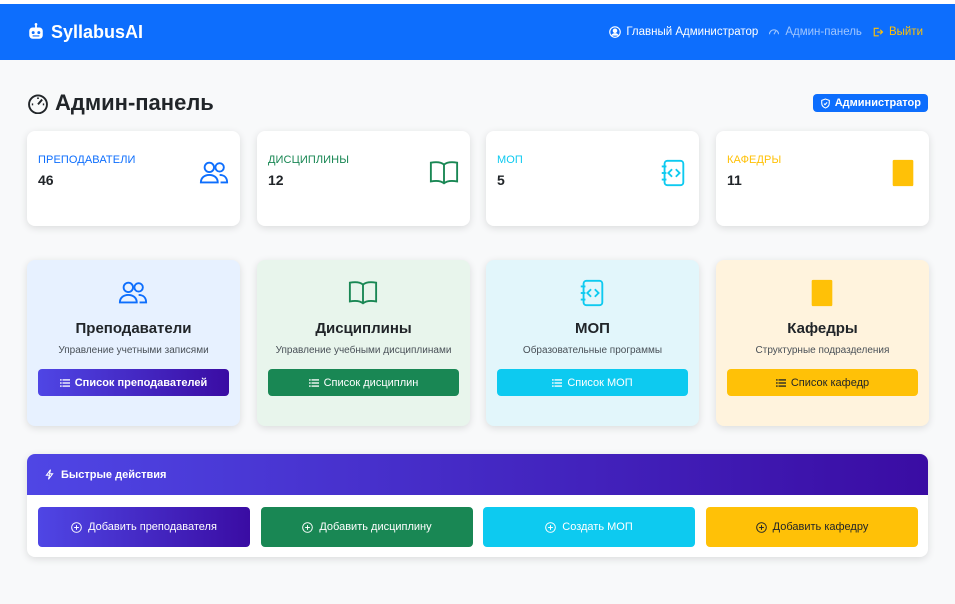 The image size is (955, 604). I want to click on add-teacher-button: Добавить преподавателя, so click(144, 527).